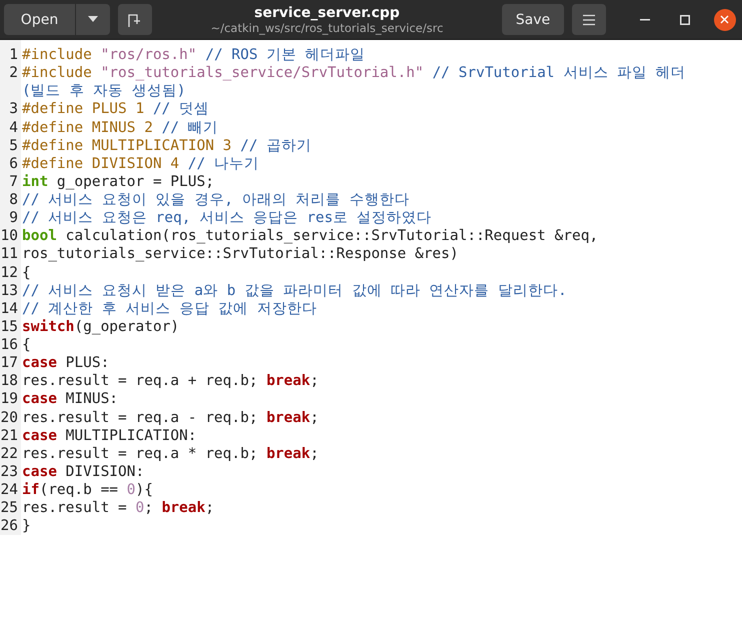 The height and width of the screenshot is (625, 742). I want to click on window-title: service_server.cpp, so click(327, 12).